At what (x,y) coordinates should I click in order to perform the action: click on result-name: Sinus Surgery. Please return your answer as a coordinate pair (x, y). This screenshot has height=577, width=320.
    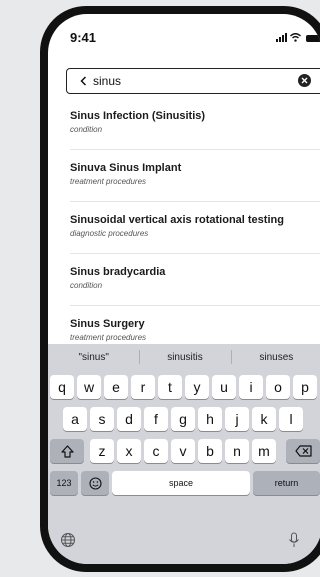
    Looking at the image, I should click on (107, 324).